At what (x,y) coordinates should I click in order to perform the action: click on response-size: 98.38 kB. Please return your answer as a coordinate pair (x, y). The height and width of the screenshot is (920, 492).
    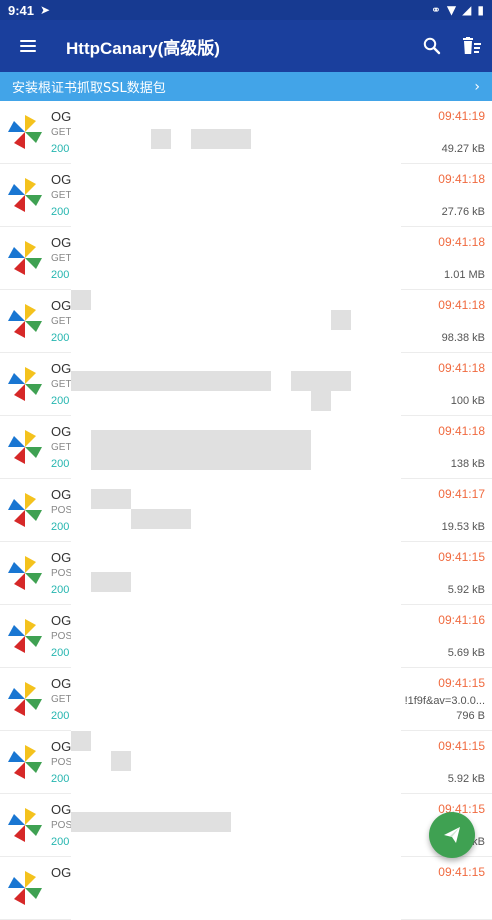
    Looking at the image, I should click on (463, 338).